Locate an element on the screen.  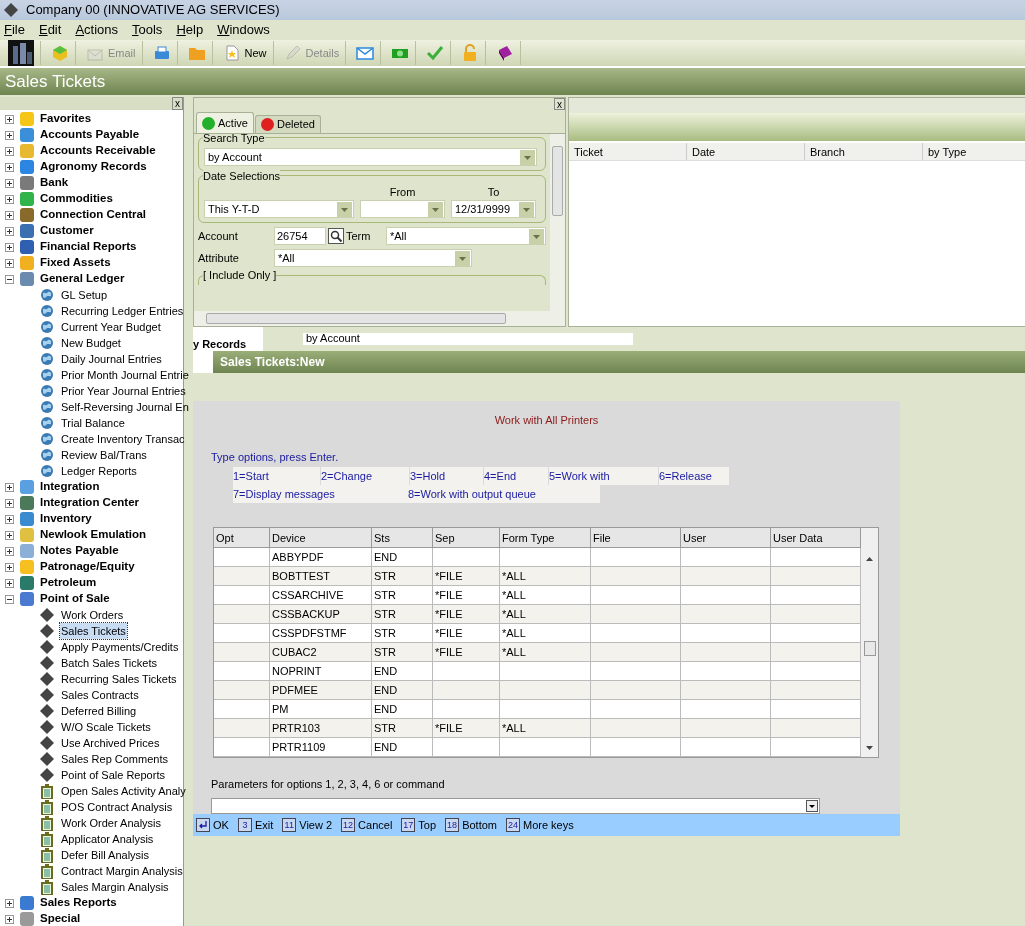
tree-item: Newlook Emulation is located at coordinates (93, 535).